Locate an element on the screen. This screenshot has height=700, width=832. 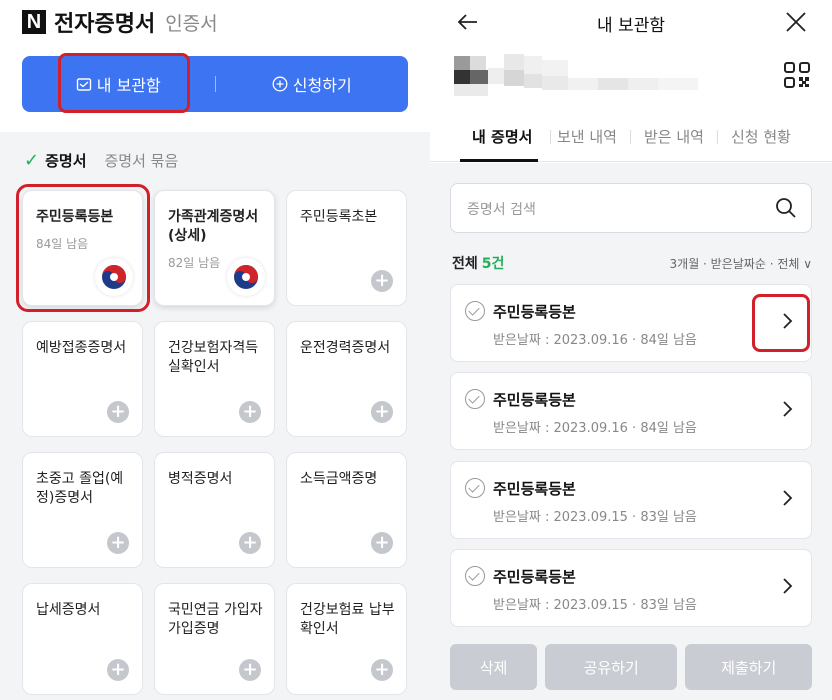
government-seal-icon is located at coordinates (246, 277).